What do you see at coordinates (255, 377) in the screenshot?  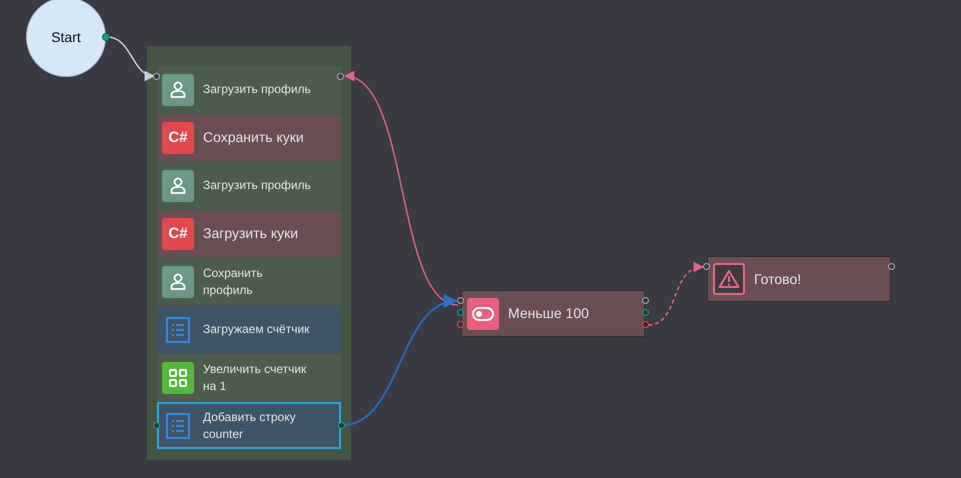 I see `action-label: Увеличить счетчик на 1` at bounding box center [255, 377].